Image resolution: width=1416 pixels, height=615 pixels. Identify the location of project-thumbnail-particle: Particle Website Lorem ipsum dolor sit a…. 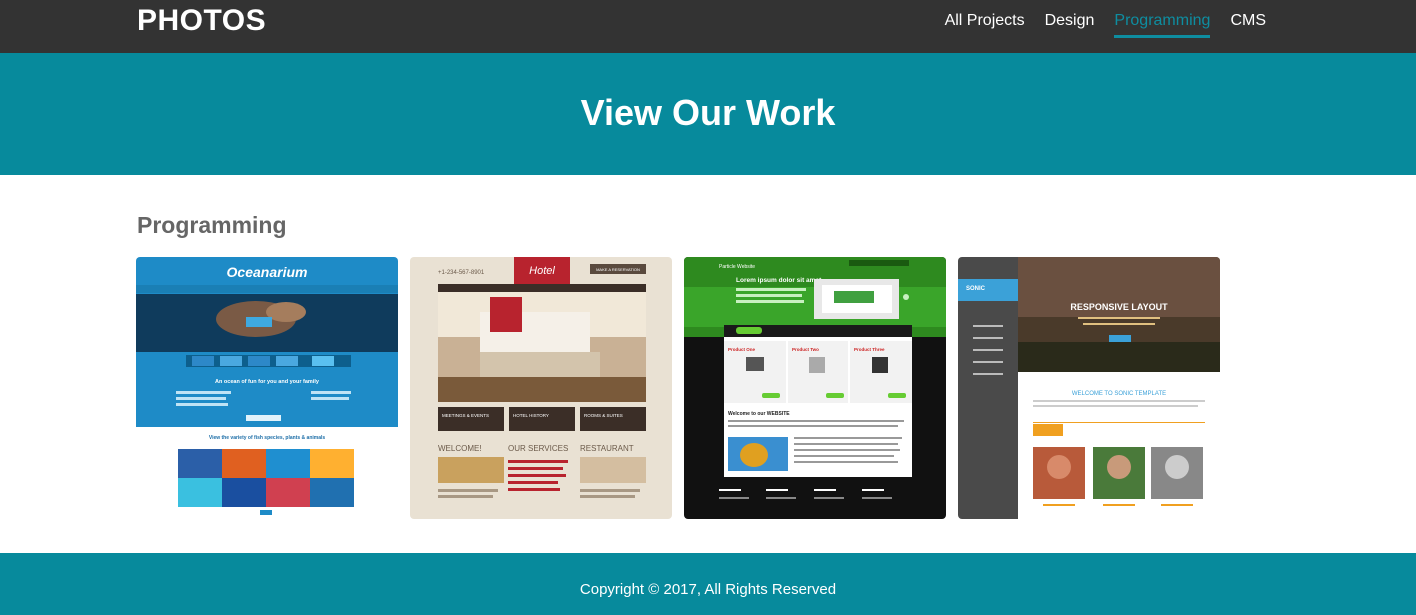
(815, 388).